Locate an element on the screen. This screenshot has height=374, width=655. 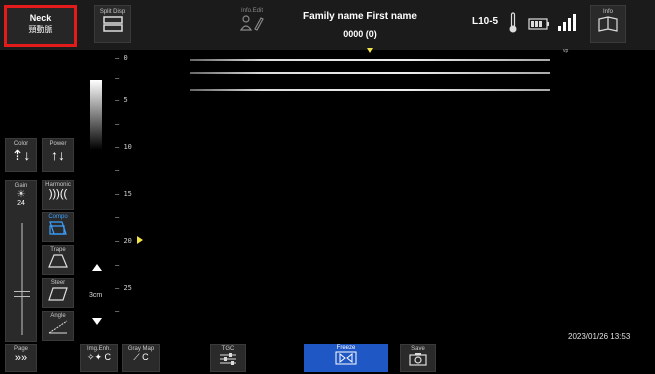
vp-label: vp is located at coordinates (566, 51).